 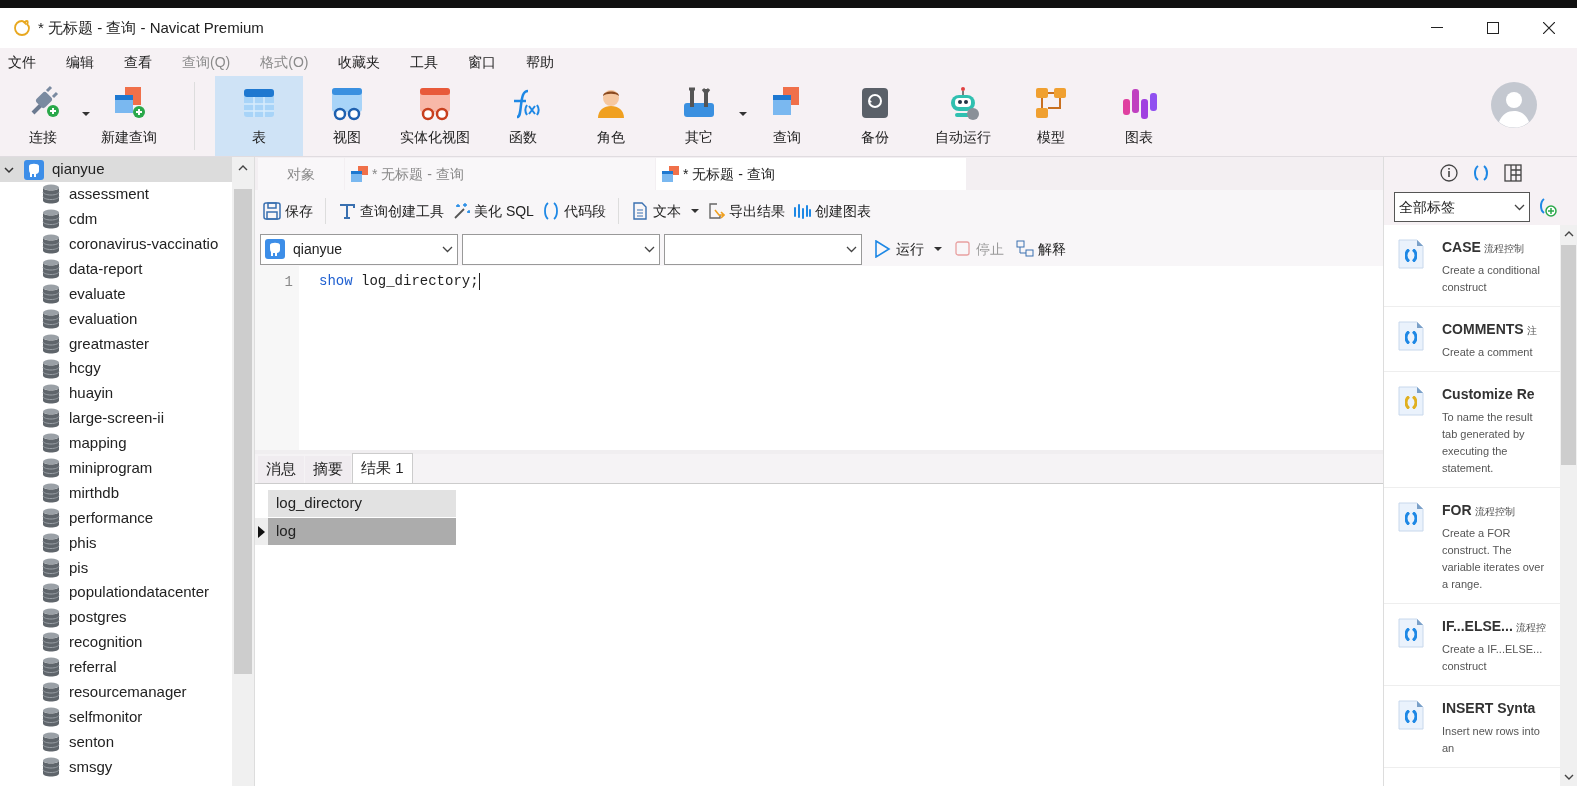 What do you see at coordinates (482, 62) in the screenshot?
I see `menu-item: 窗口` at bounding box center [482, 62].